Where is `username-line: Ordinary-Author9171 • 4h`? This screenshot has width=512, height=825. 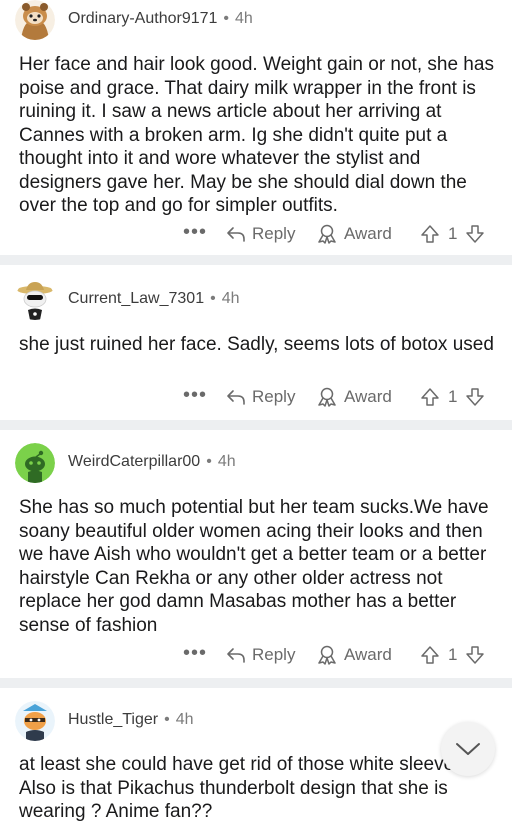
username-line: Ordinary-Author9171 • 4h is located at coordinates (160, 19).